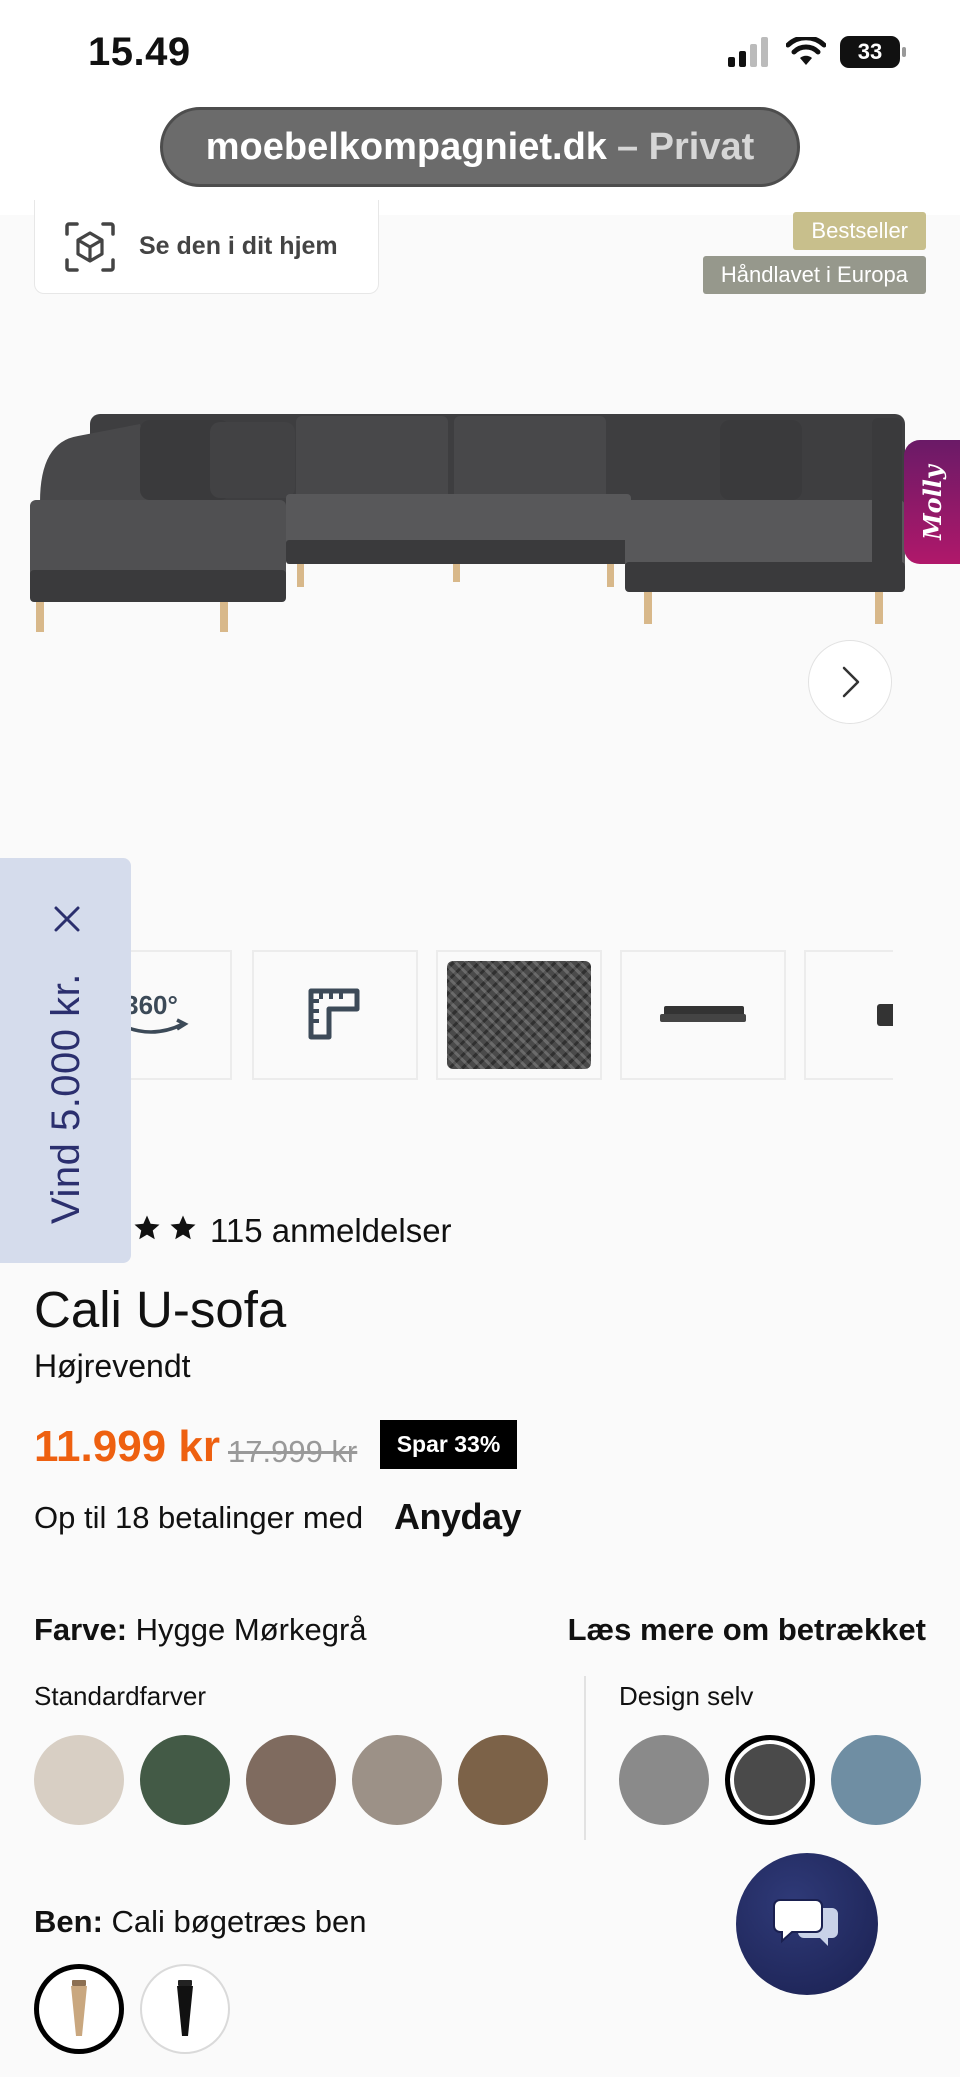 The width and height of the screenshot is (960, 2077). I want to click on chevron-right-icon, so click(851, 682).